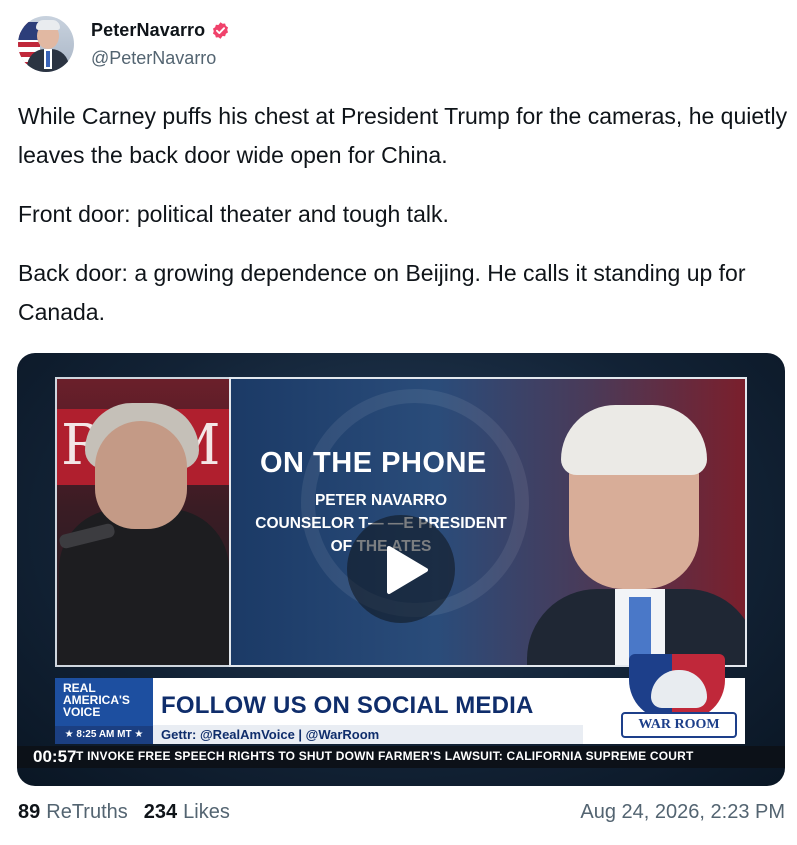  I want to click on video-left-panel: RM, so click(143, 522).